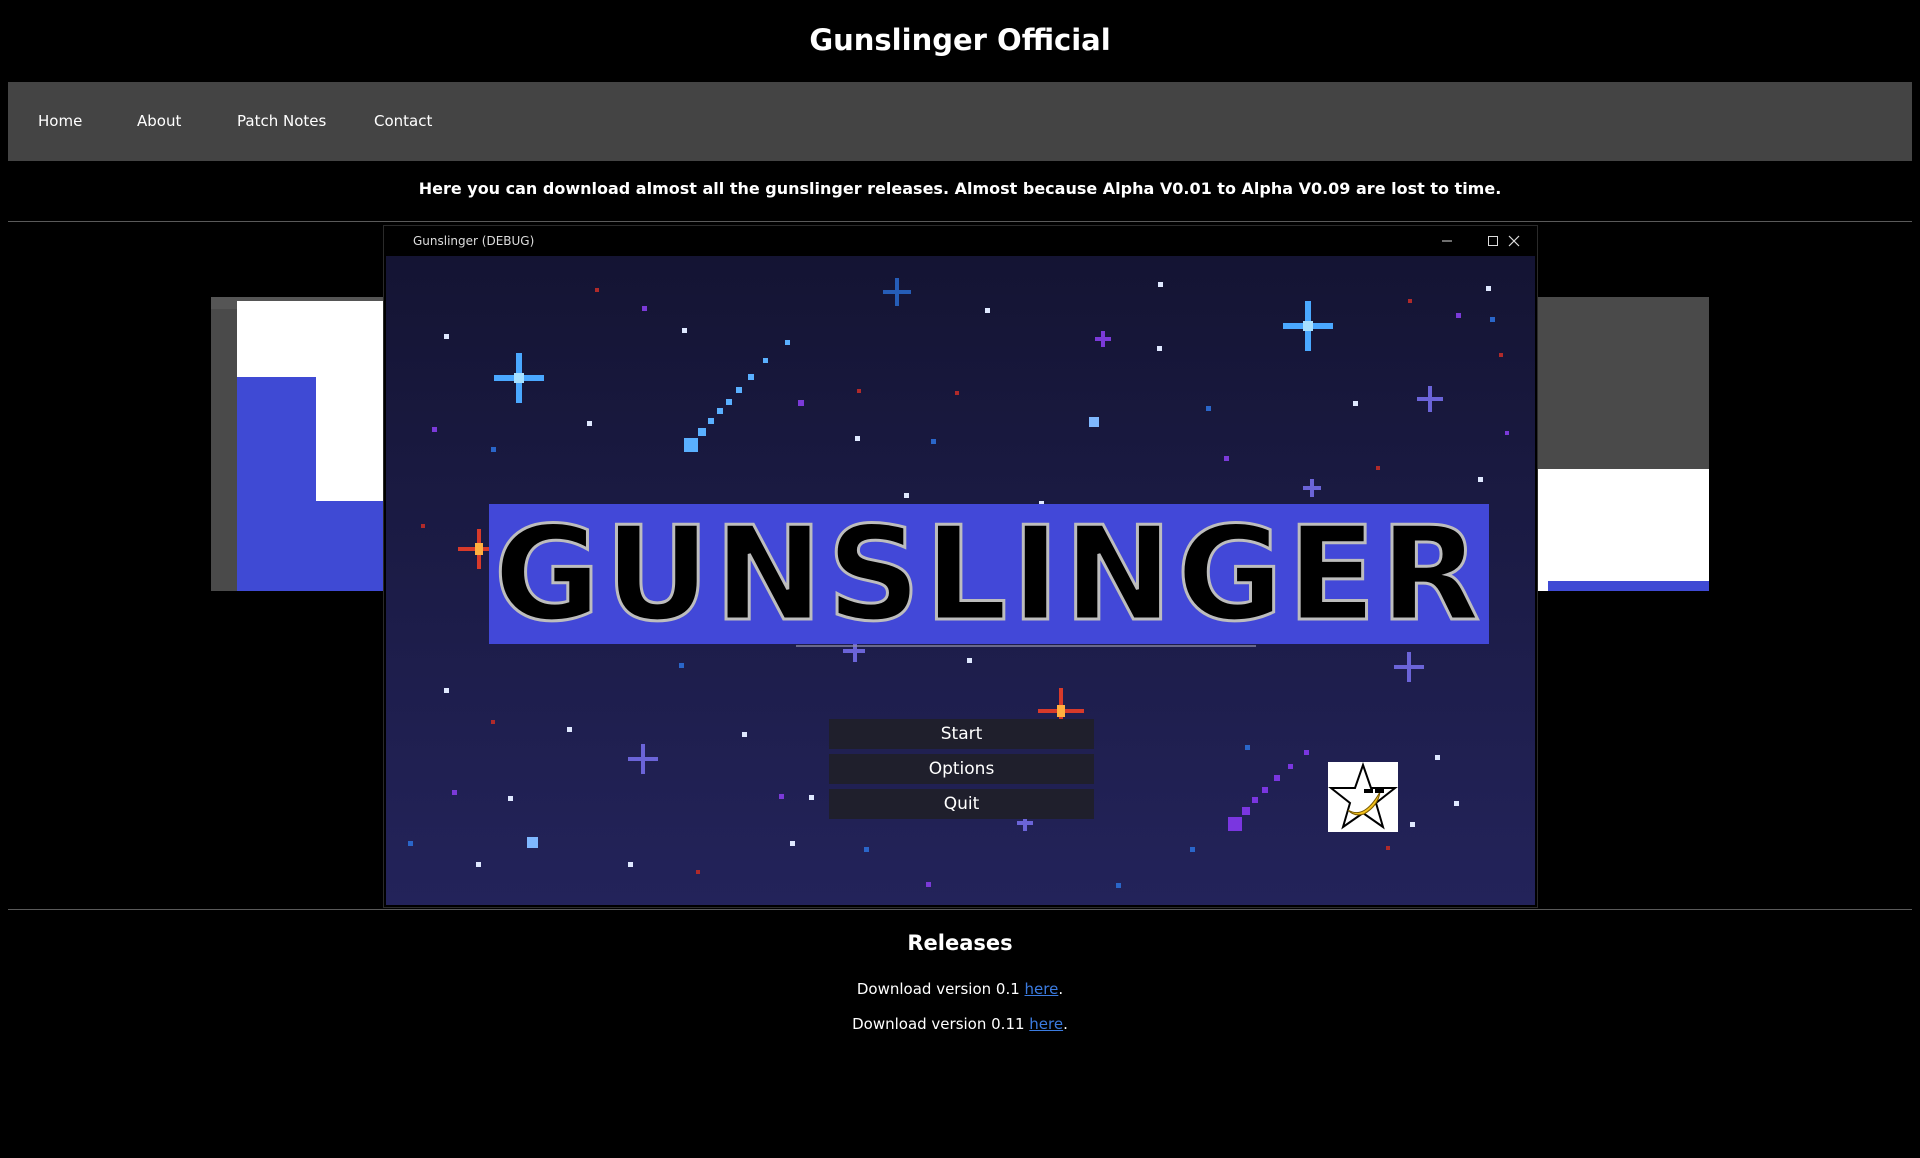  I want to click on close-icon, so click(1514, 241).